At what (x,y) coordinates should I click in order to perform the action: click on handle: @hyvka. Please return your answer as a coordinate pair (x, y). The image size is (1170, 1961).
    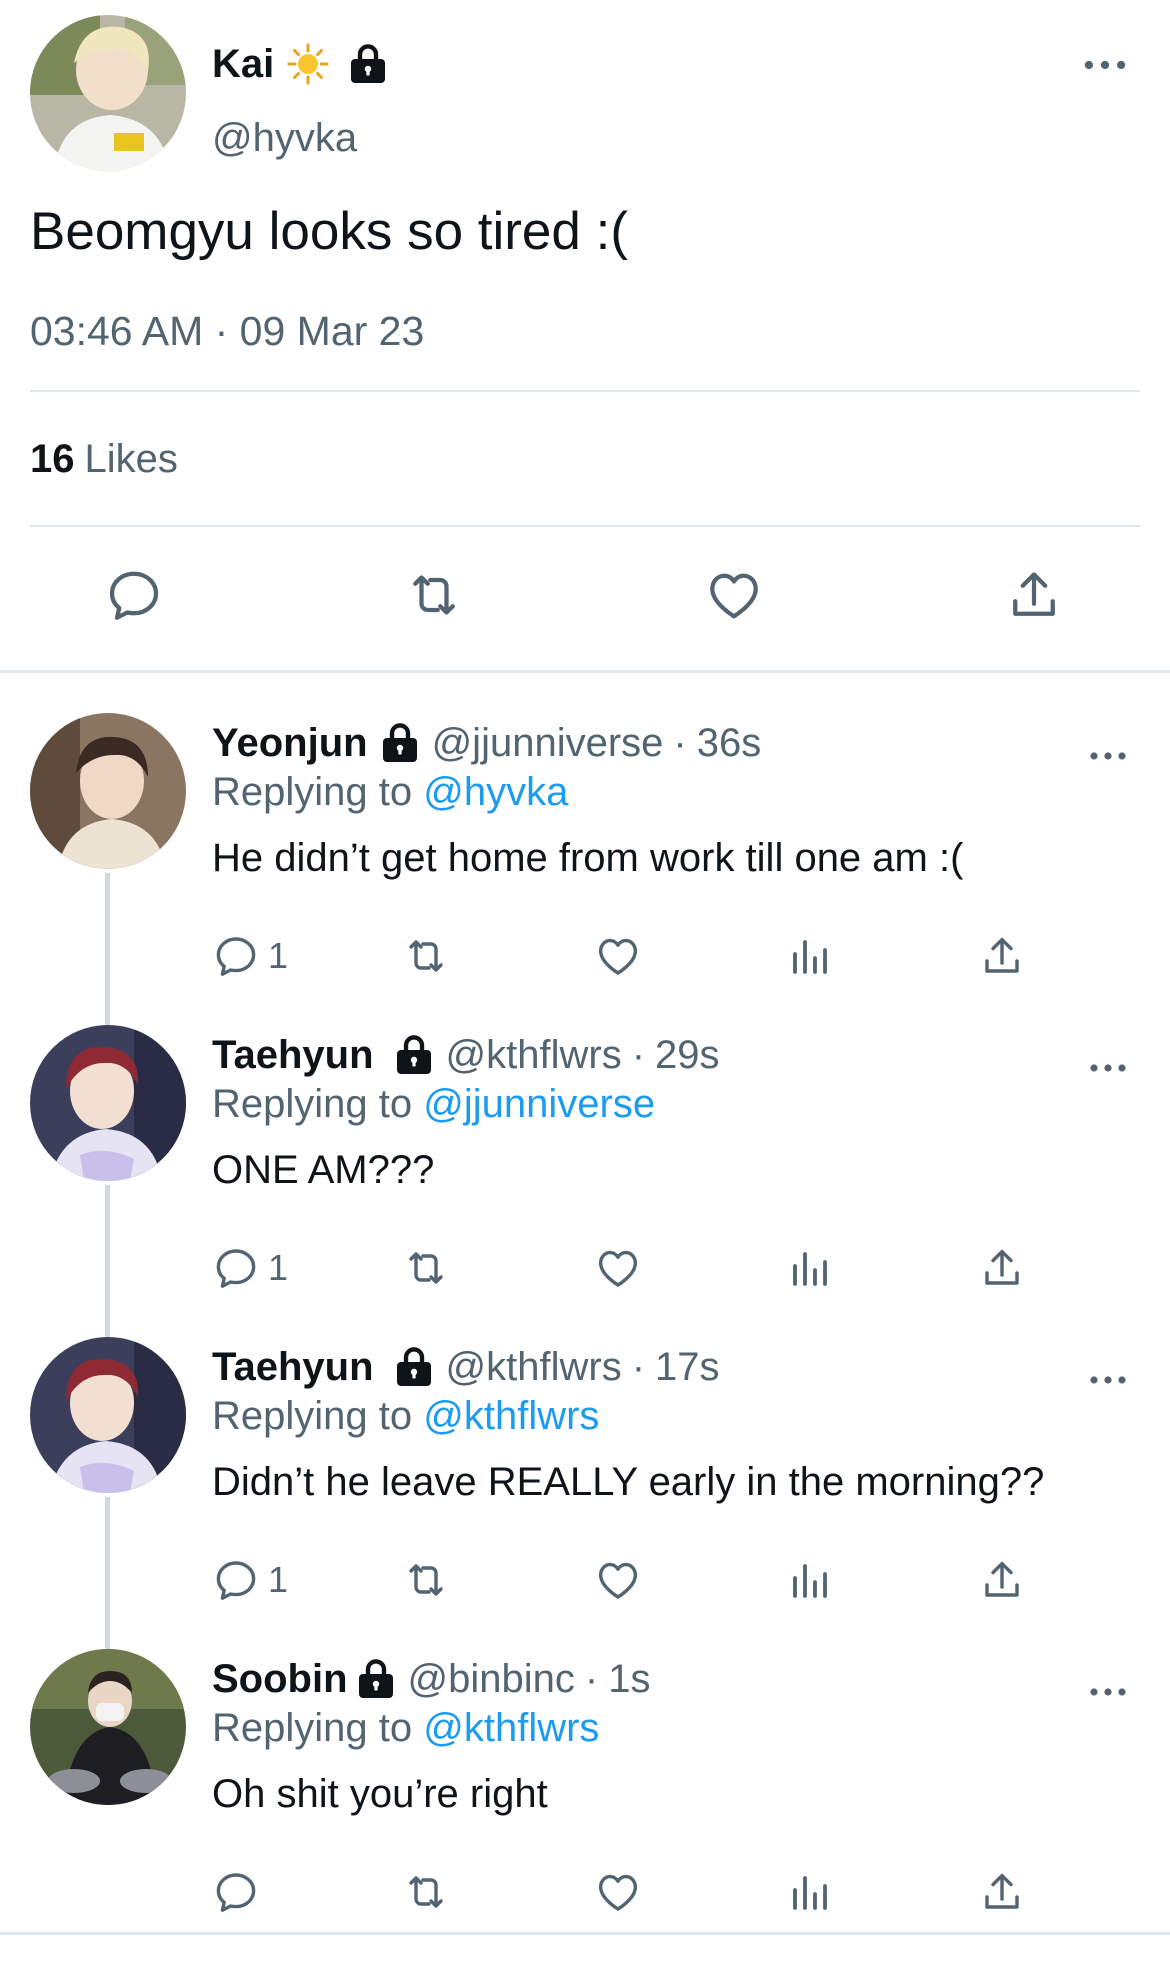
    Looking at the image, I should click on (284, 138).